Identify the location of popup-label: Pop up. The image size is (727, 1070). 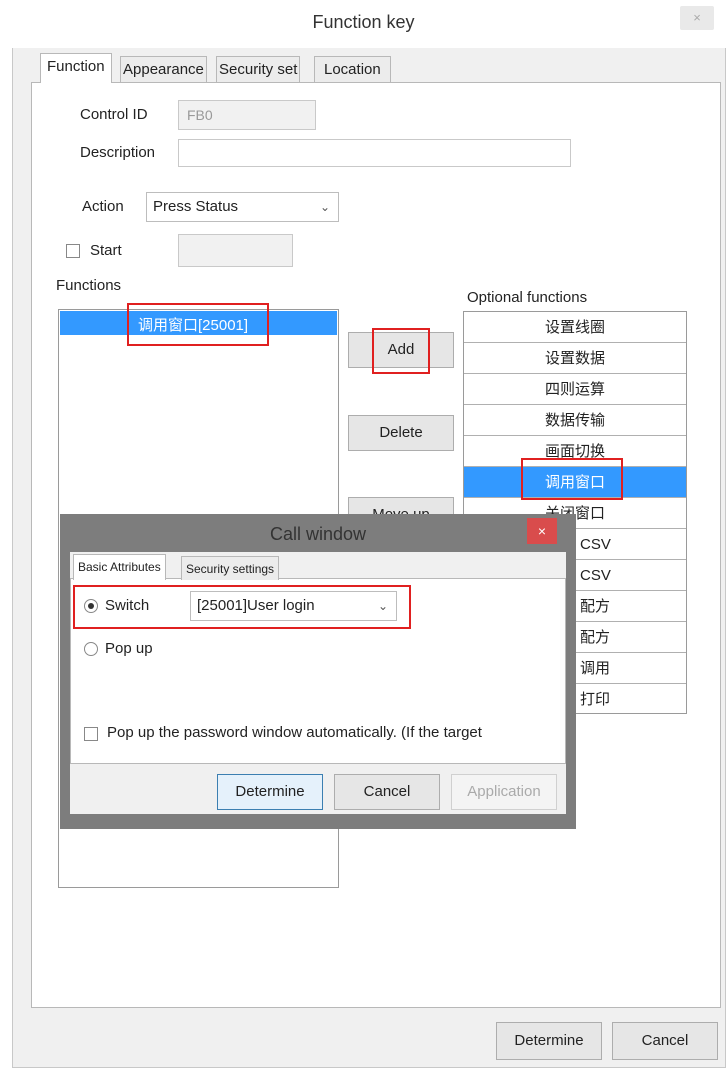
(129, 648).